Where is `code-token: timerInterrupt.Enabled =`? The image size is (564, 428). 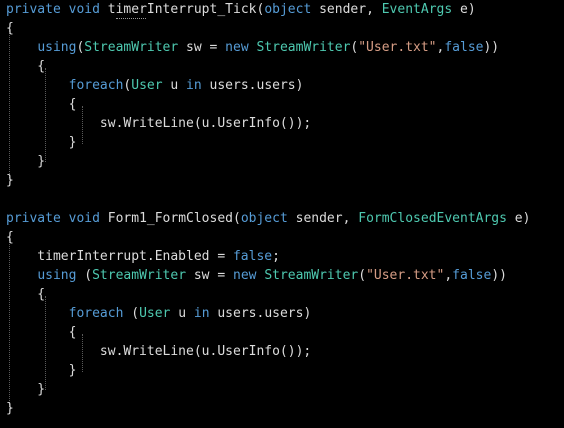
code-token: timerInterrupt.Enabled = is located at coordinates (119, 256).